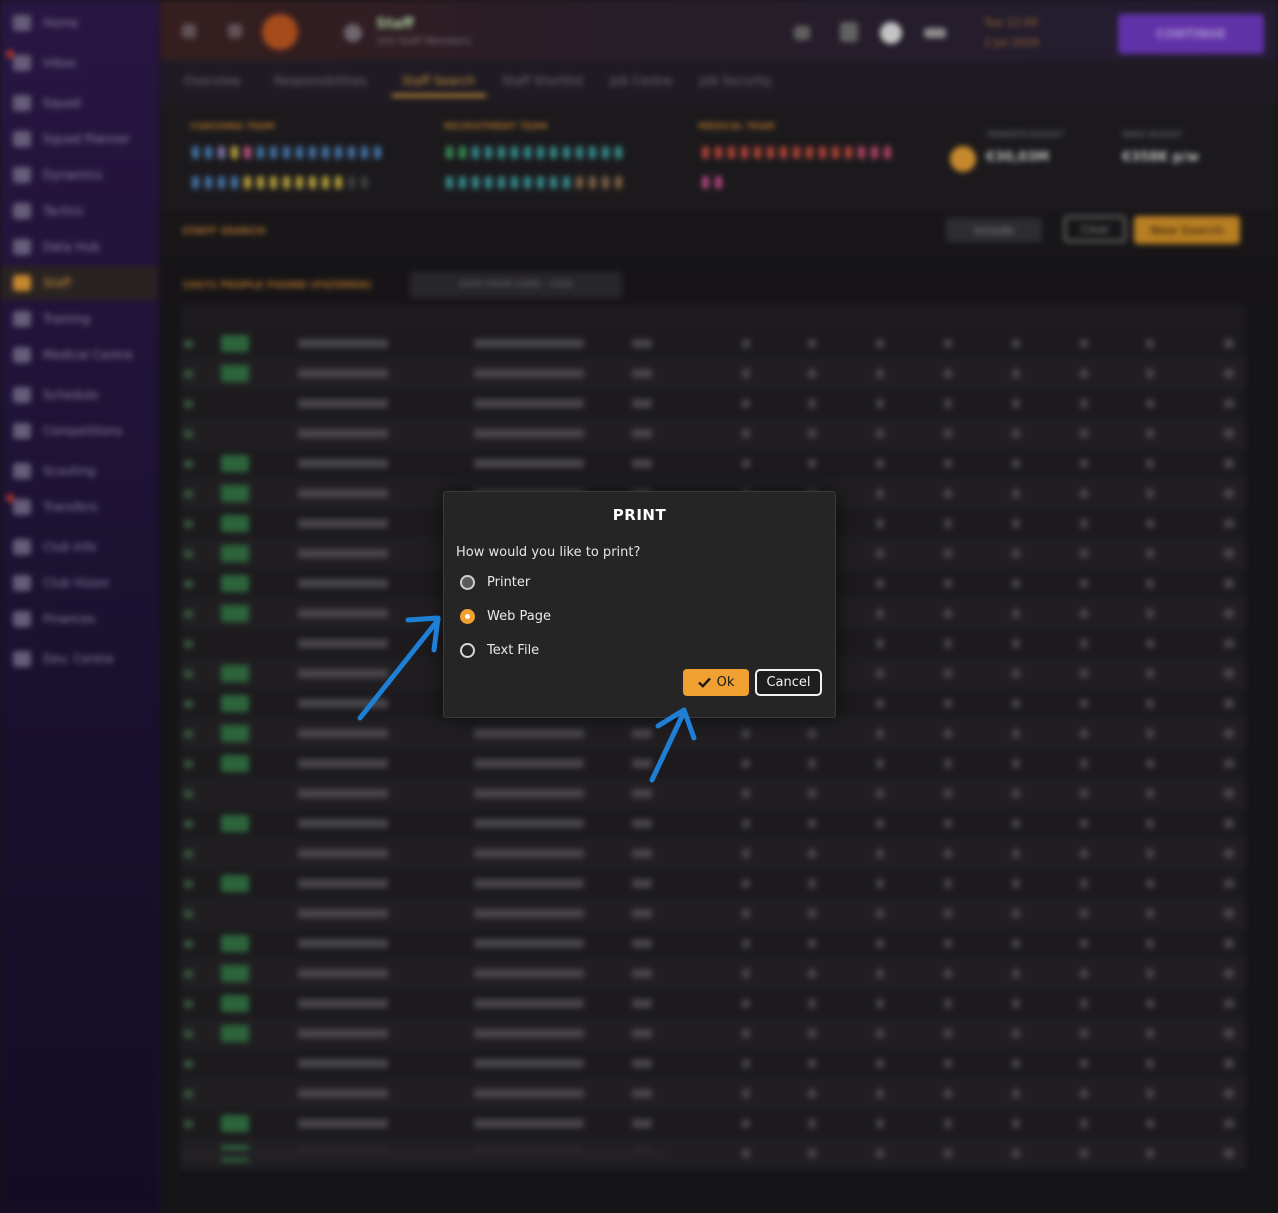  Describe the element at coordinates (79, 547) in the screenshot. I see `sidebar-item-club-info: Club Info` at that location.